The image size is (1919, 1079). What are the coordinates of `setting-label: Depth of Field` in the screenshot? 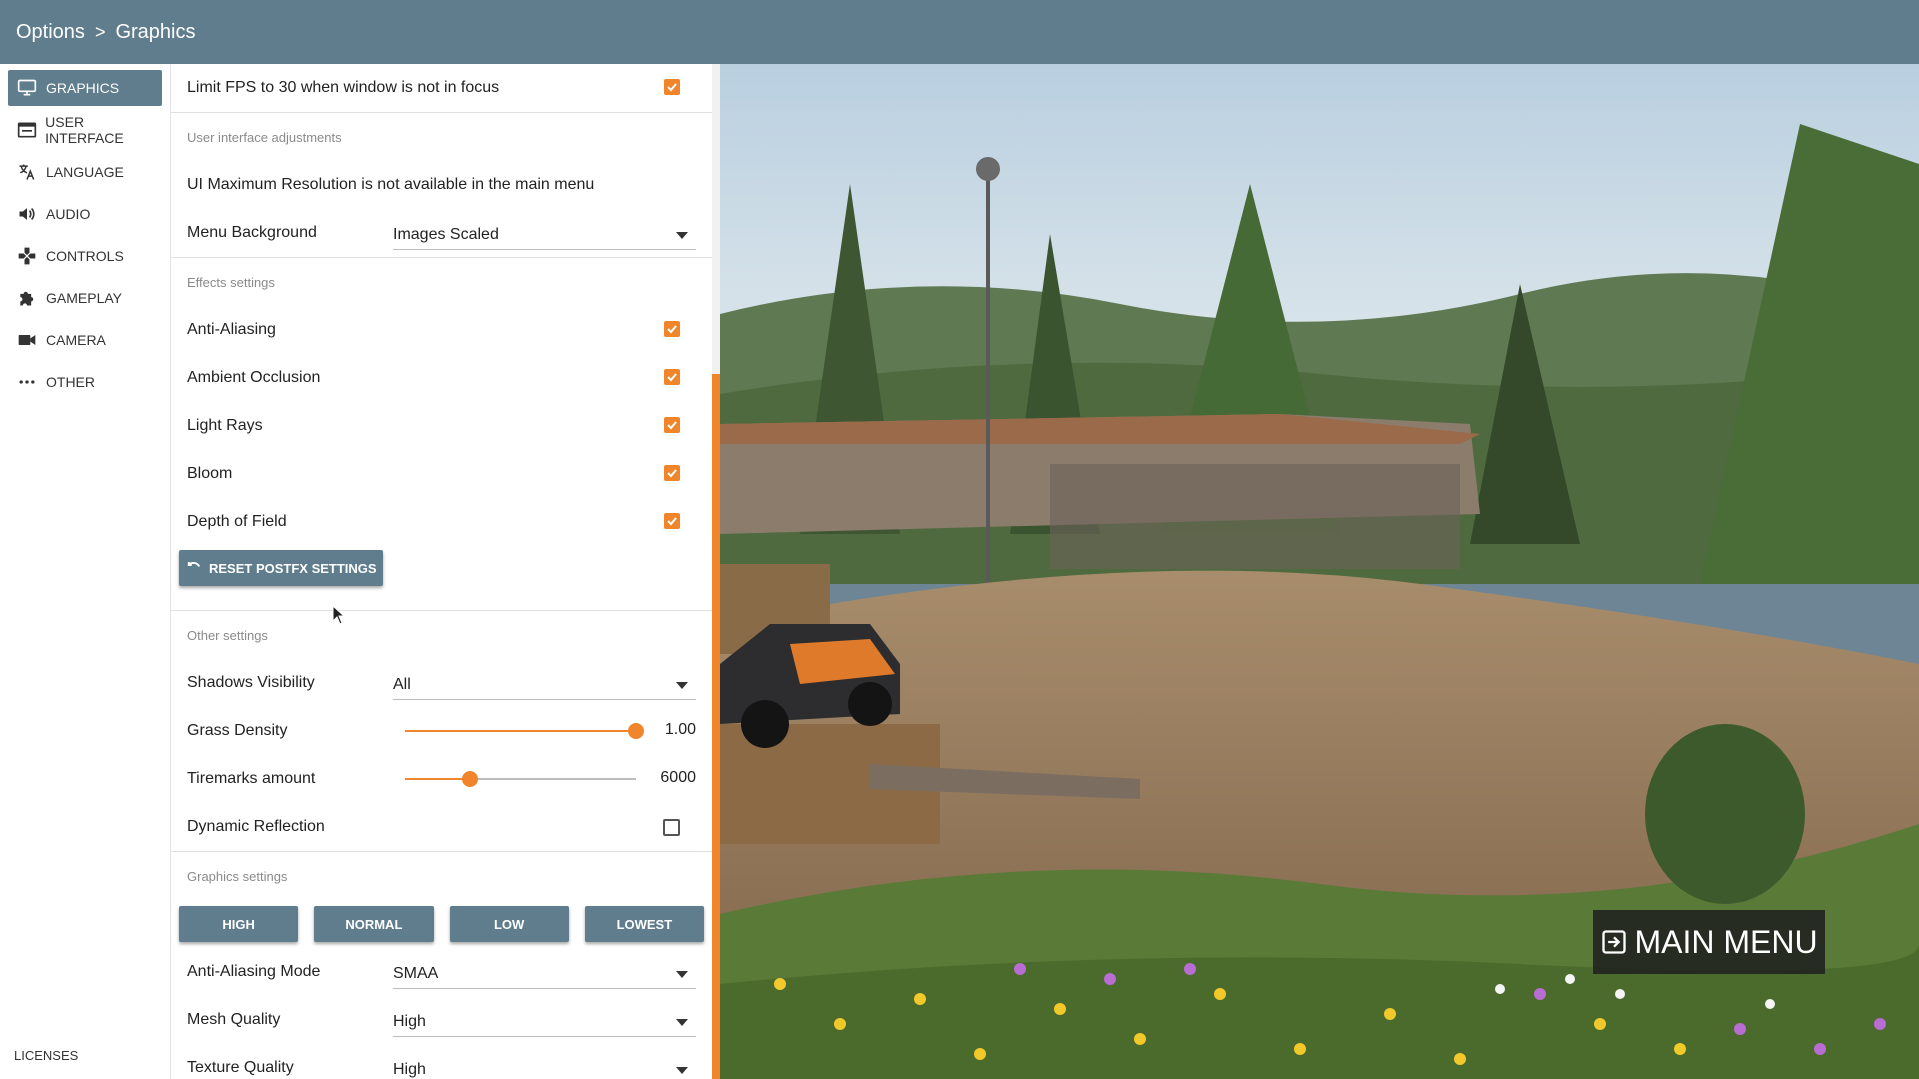 It's located at (237, 521).